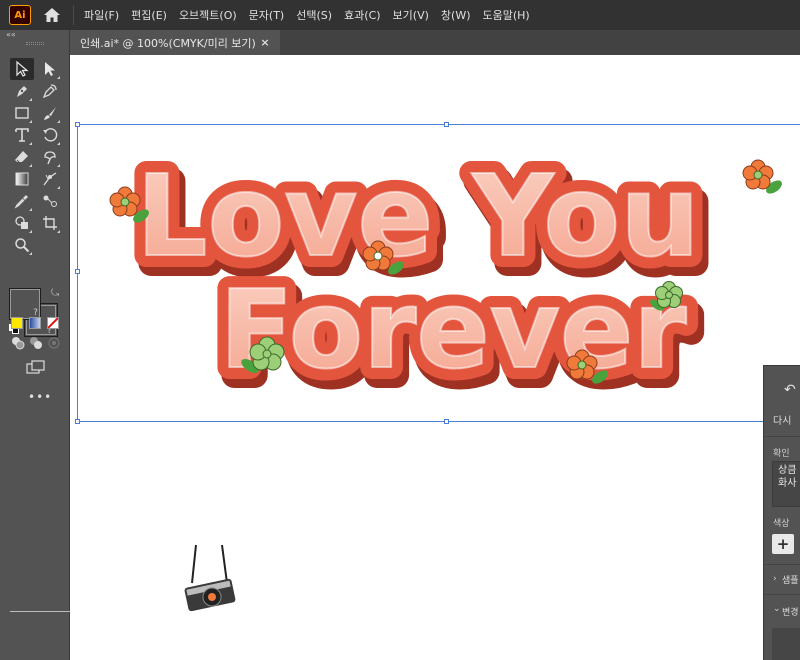 This screenshot has width=800, height=660. What do you see at coordinates (36, 367) in the screenshot?
I see `screen-mode-icon` at bounding box center [36, 367].